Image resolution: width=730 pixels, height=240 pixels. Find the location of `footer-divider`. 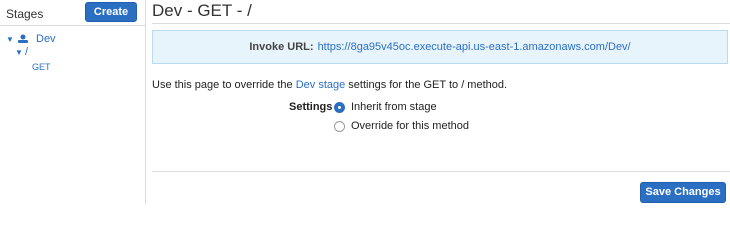

footer-divider is located at coordinates (441, 171).